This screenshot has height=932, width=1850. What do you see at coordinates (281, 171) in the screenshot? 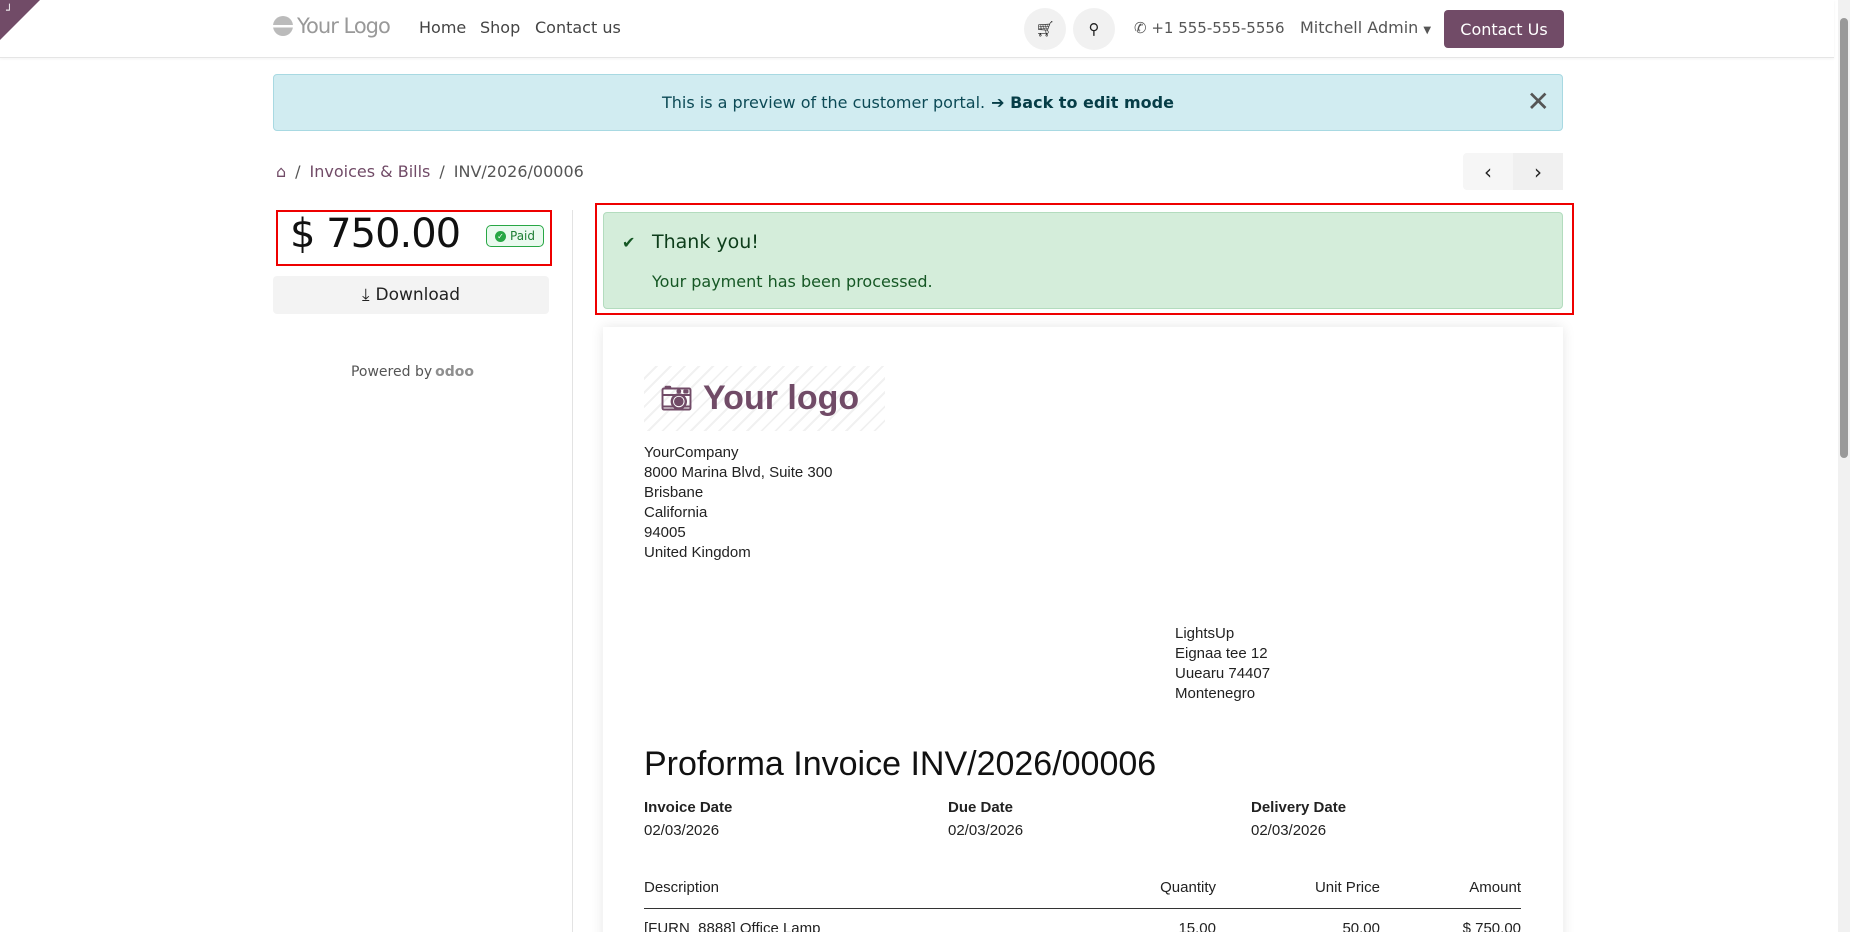
I see `home-icon: ⌂` at bounding box center [281, 171].